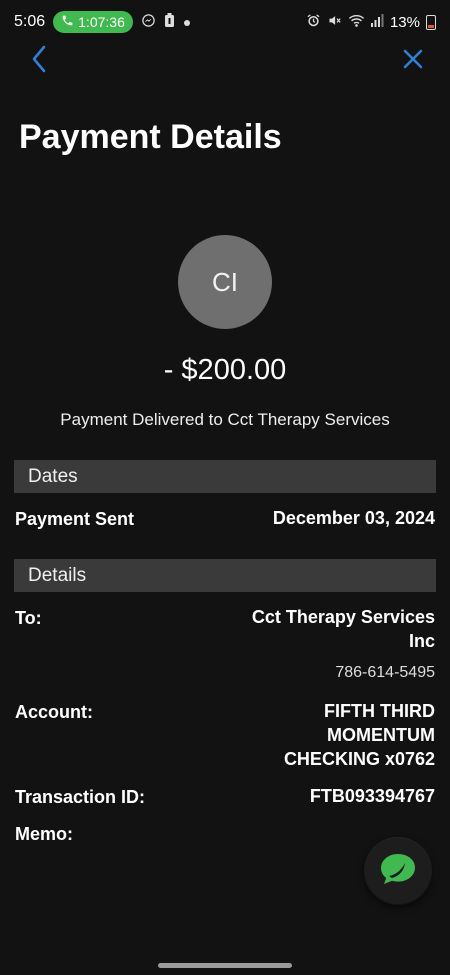  I want to click on account-label: Account:, so click(54, 712).